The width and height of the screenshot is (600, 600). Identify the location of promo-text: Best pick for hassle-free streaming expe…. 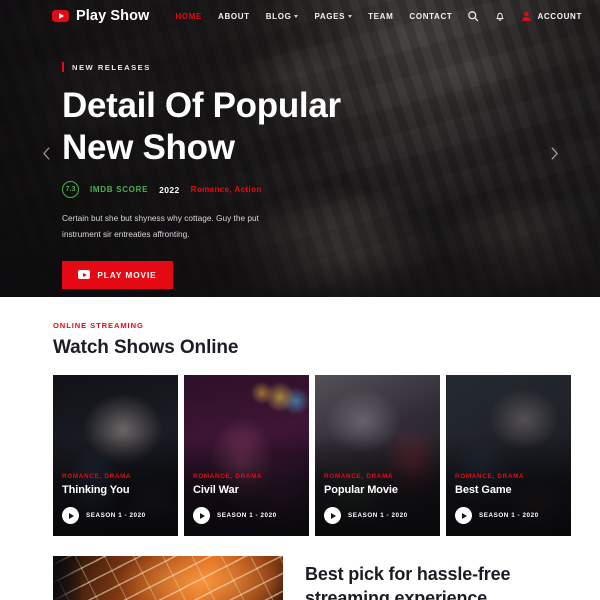
(407, 578).